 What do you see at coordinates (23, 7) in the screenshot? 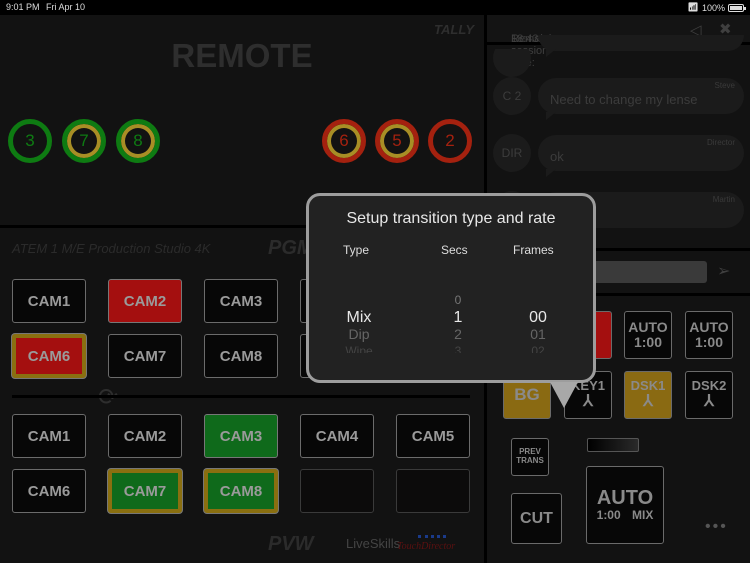
I see `clock: 9:01 PM` at bounding box center [23, 7].